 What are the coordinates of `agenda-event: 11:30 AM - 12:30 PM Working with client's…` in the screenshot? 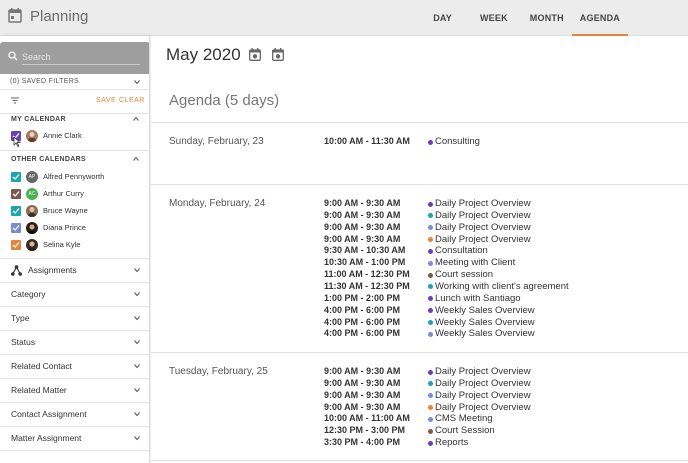 It's located at (504, 287).